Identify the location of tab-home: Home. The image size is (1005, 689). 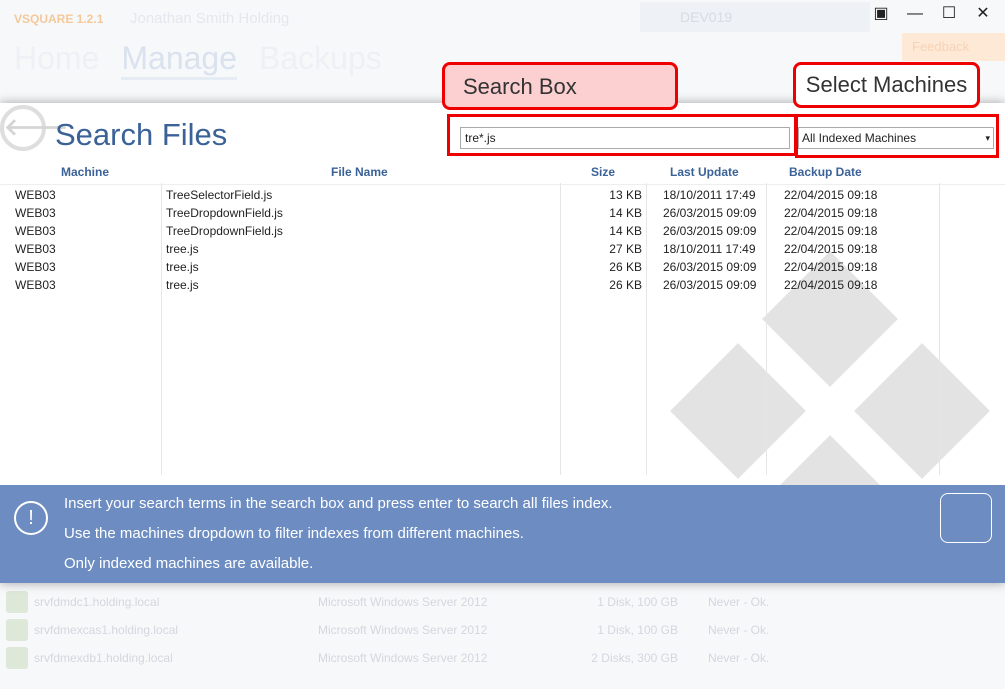
(56, 60).